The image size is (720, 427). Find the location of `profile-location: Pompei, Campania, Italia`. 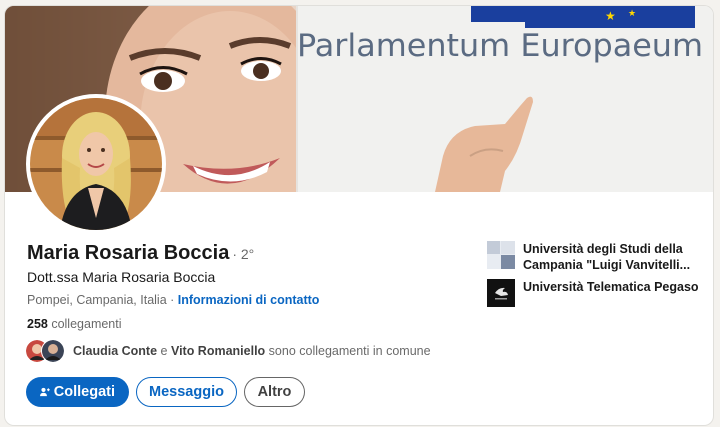

profile-location: Pompei, Campania, Italia is located at coordinates (97, 300).